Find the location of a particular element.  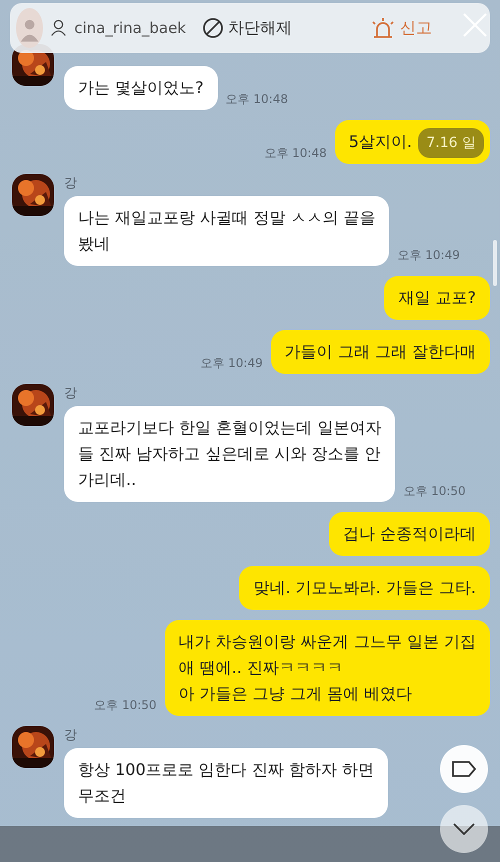

unblock-button: 차단해제 is located at coordinates (247, 28).